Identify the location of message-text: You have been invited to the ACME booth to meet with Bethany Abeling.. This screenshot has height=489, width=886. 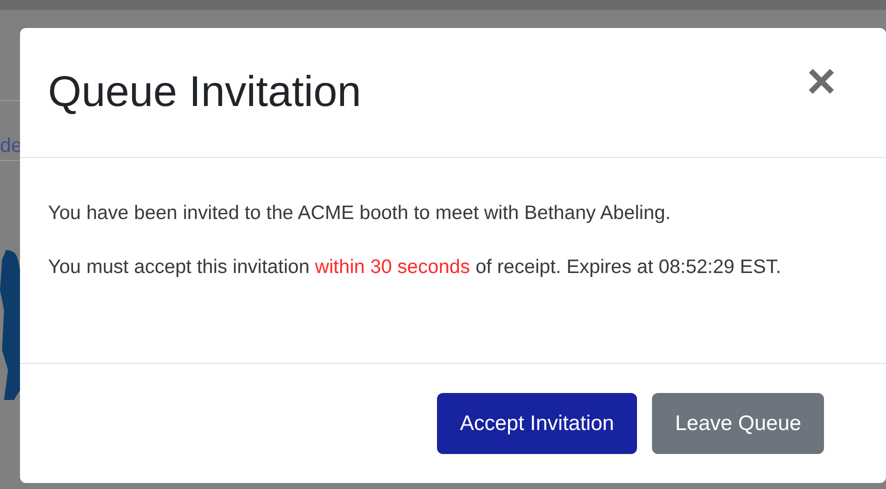
(360, 213).